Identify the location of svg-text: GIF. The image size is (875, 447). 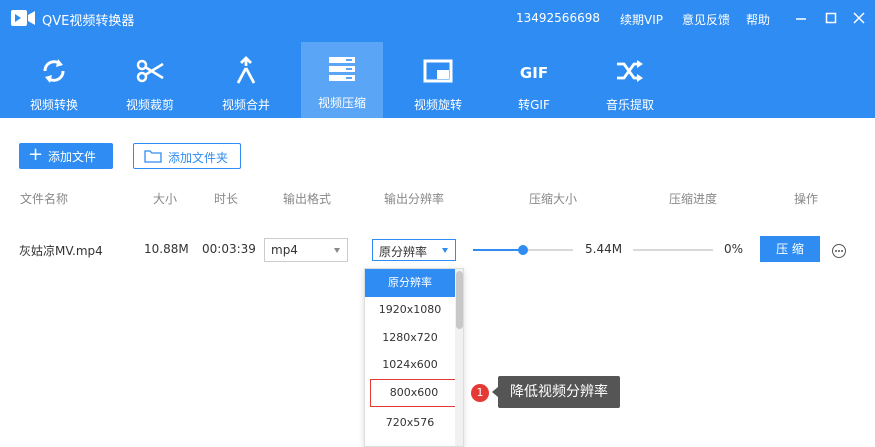
(534, 73).